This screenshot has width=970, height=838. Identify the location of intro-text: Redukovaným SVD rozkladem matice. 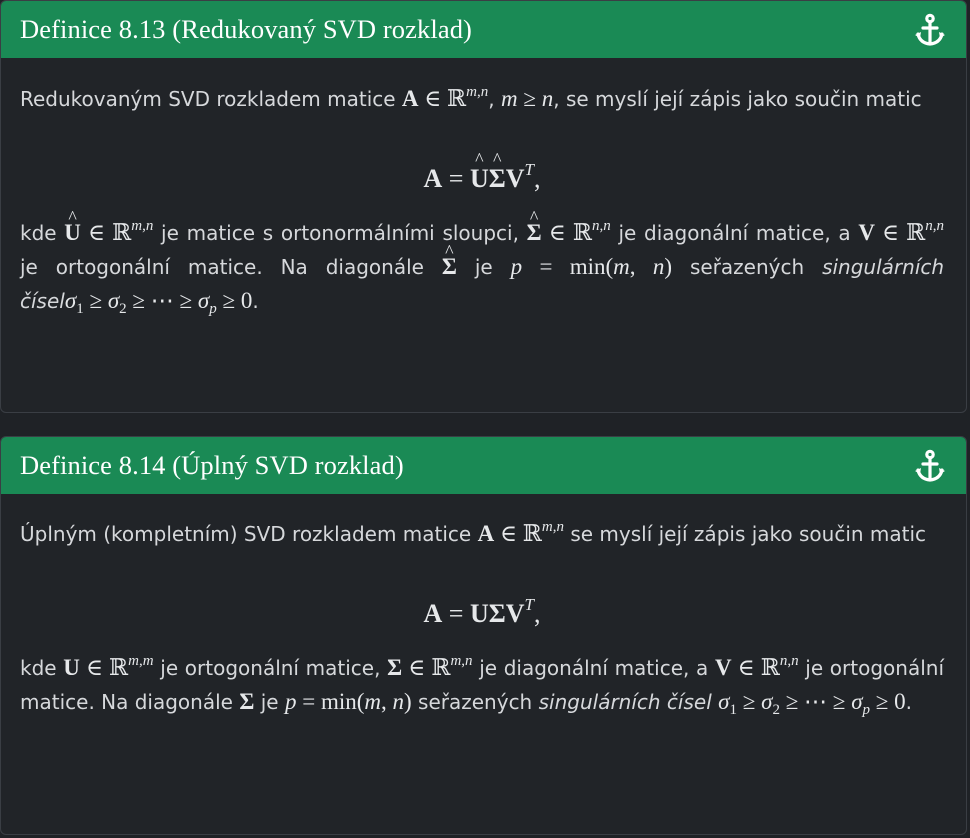
(208, 99).